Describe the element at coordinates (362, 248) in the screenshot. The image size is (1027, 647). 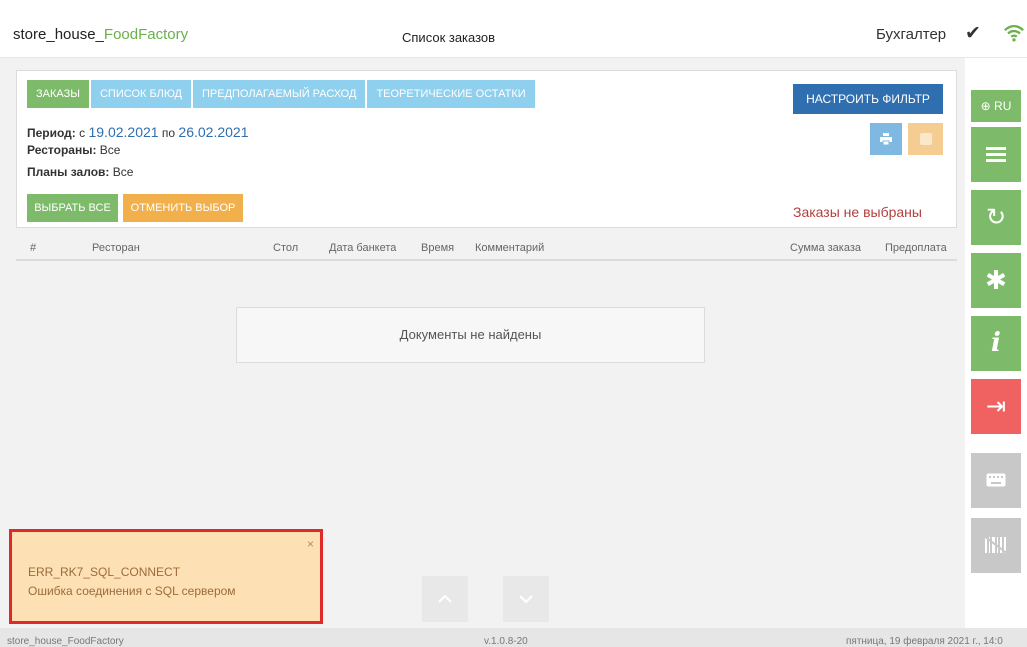
I see `column-header-banquet-date: Дата банкета` at that location.